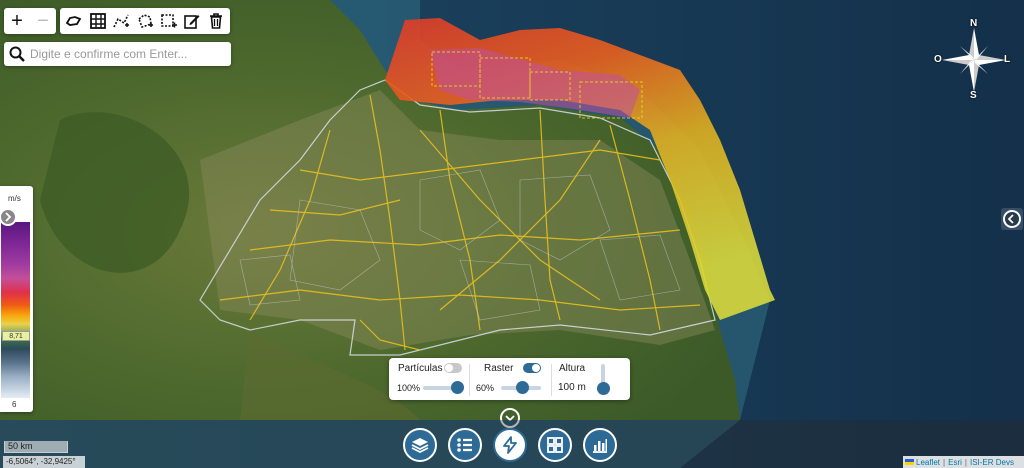 This screenshot has width=1024, height=468. Describe the element at coordinates (591, 379) in the screenshot. I see `height-group: Altura 100 m` at that location.